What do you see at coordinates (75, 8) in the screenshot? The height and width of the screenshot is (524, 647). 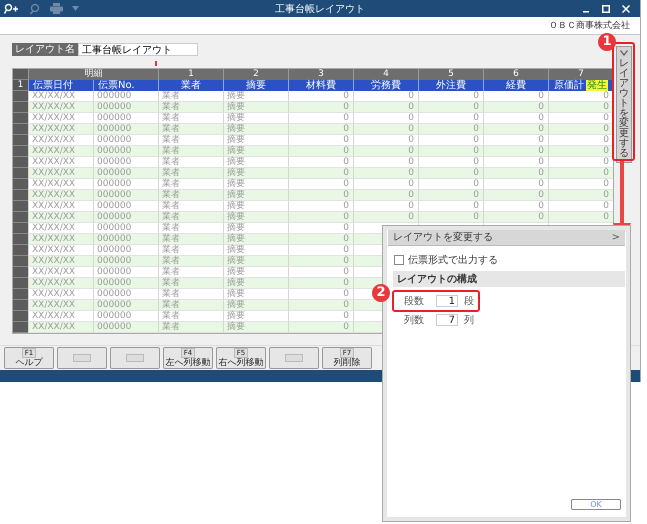 I see `dropdown-icon` at bounding box center [75, 8].